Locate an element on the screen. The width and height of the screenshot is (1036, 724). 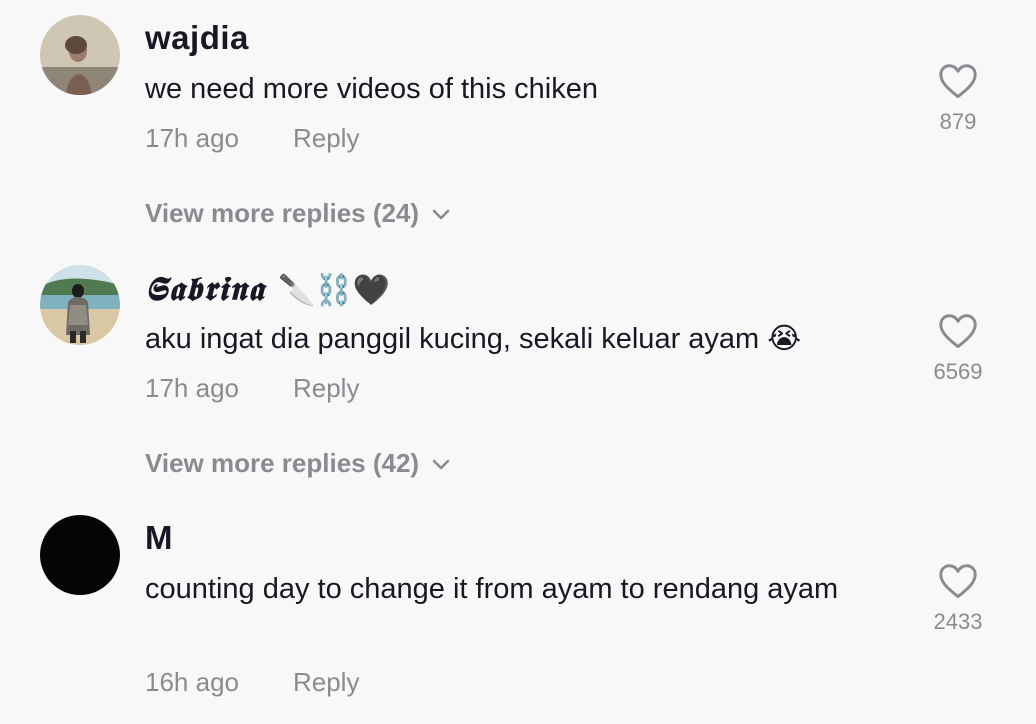
like-count: 6569 is located at coordinates (958, 371).